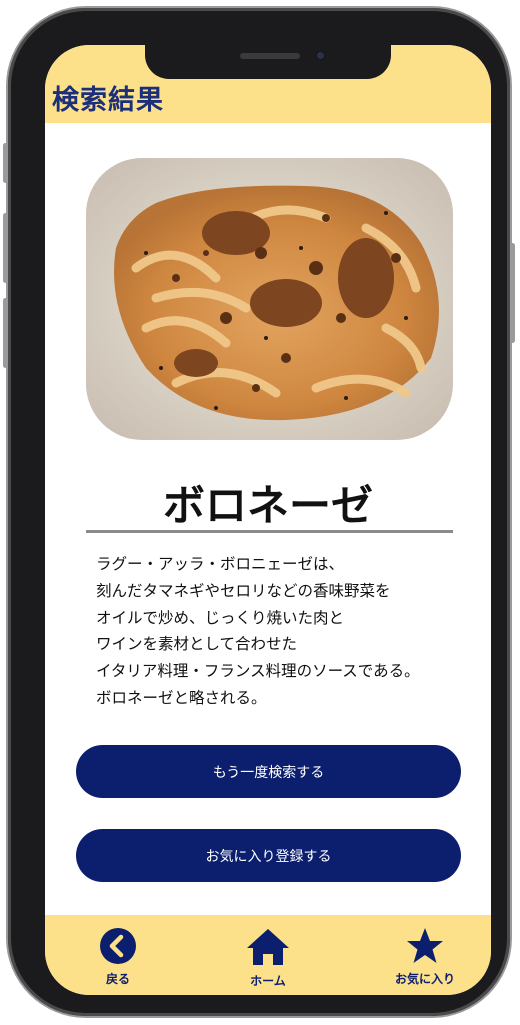 The height and width of the screenshot is (1025, 520). Describe the element at coordinates (424, 979) in the screenshot. I see `nav-favorites-label: お気に入り` at that location.